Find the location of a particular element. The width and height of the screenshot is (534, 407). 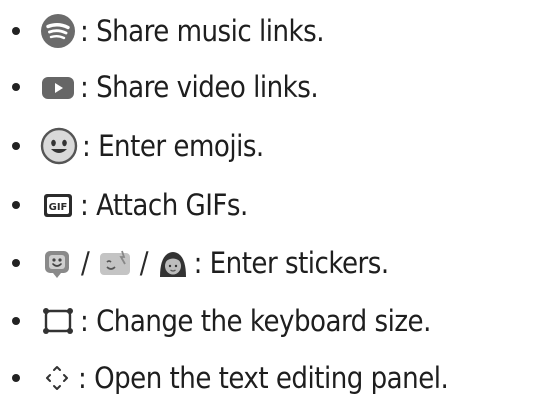

list-item: : Open the text editing panel. is located at coordinates (267, 378).